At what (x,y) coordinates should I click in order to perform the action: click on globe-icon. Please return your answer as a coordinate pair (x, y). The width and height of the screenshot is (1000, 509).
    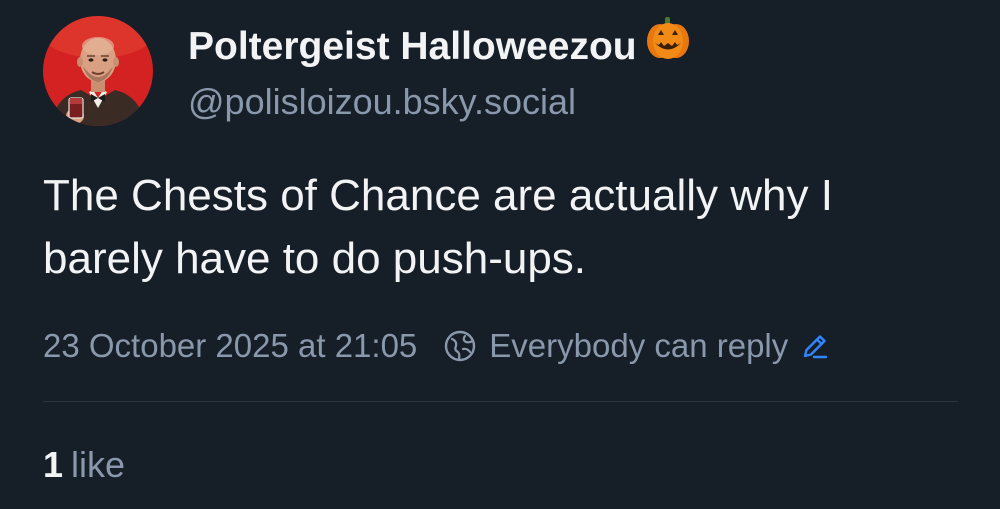
    Looking at the image, I should click on (460, 346).